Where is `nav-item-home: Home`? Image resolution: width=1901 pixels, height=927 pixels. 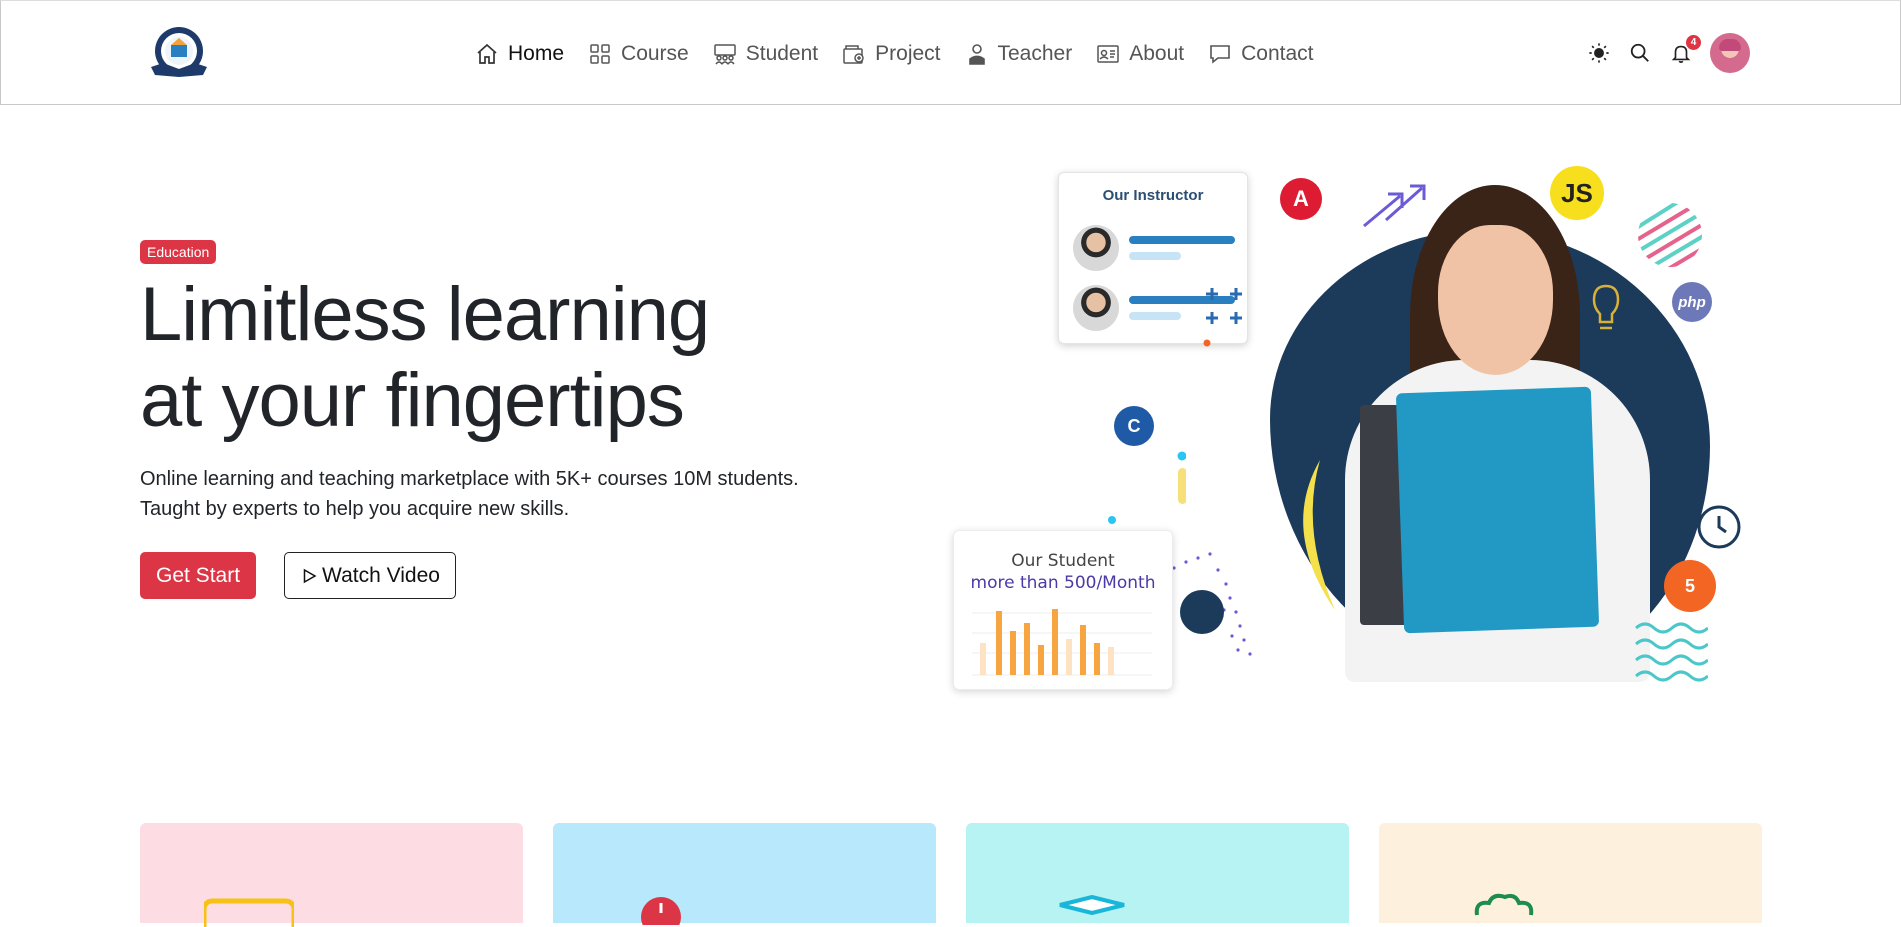
nav-item-home: Home is located at coordinates (519, 54).